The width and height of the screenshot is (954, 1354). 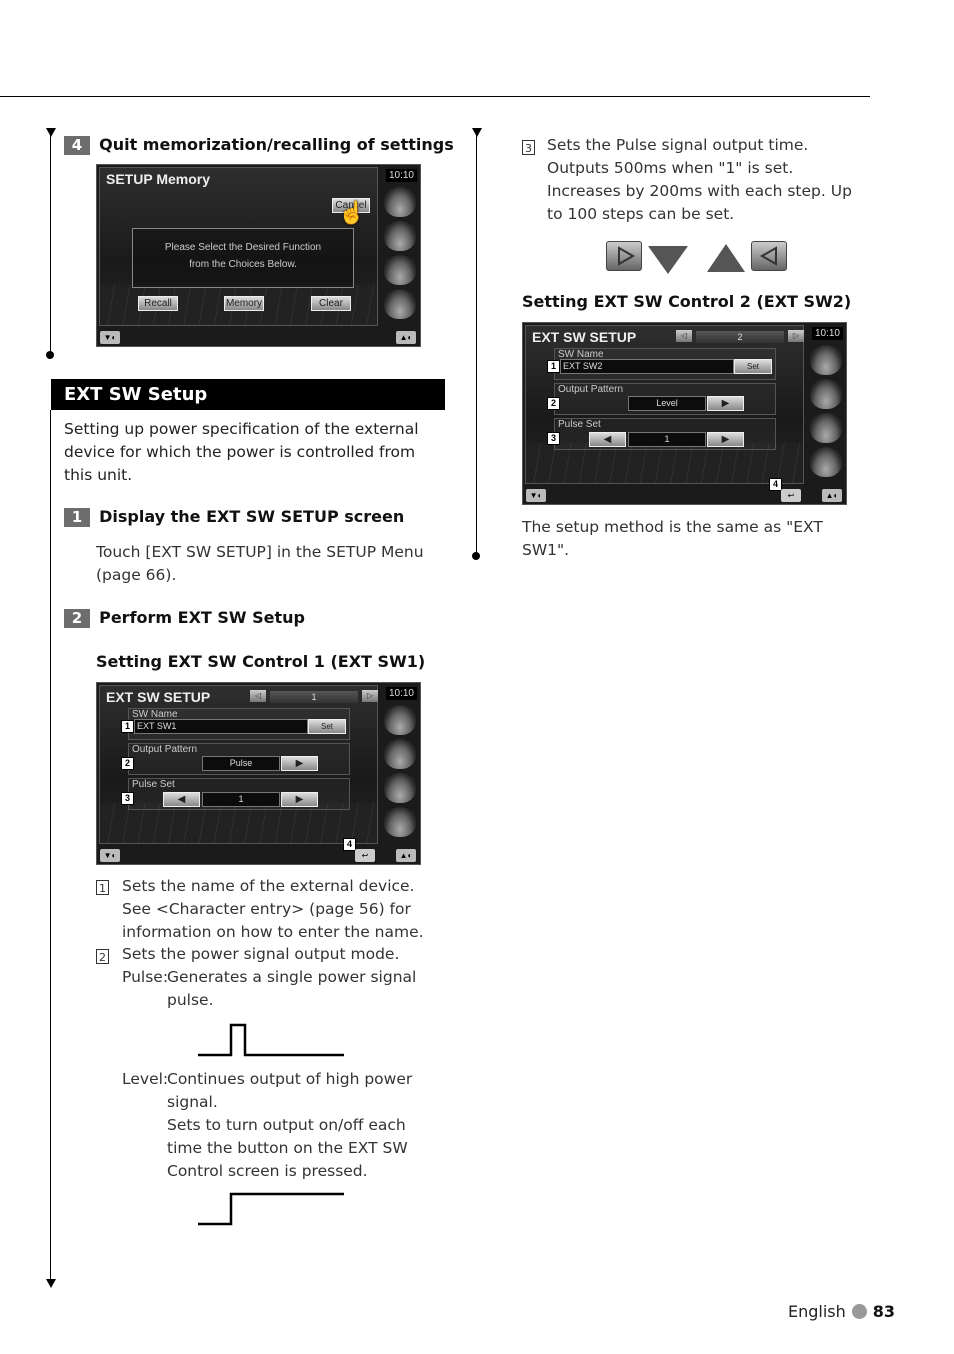 I want to click on pulse-waveform-line, so click(x=271, y=1040).